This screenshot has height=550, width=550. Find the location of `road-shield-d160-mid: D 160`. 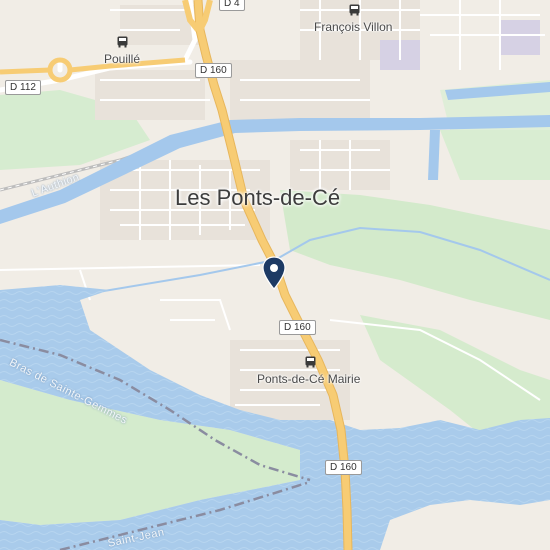

road-shield-d160-mid: D 160 is located at coordinates (297, 327).